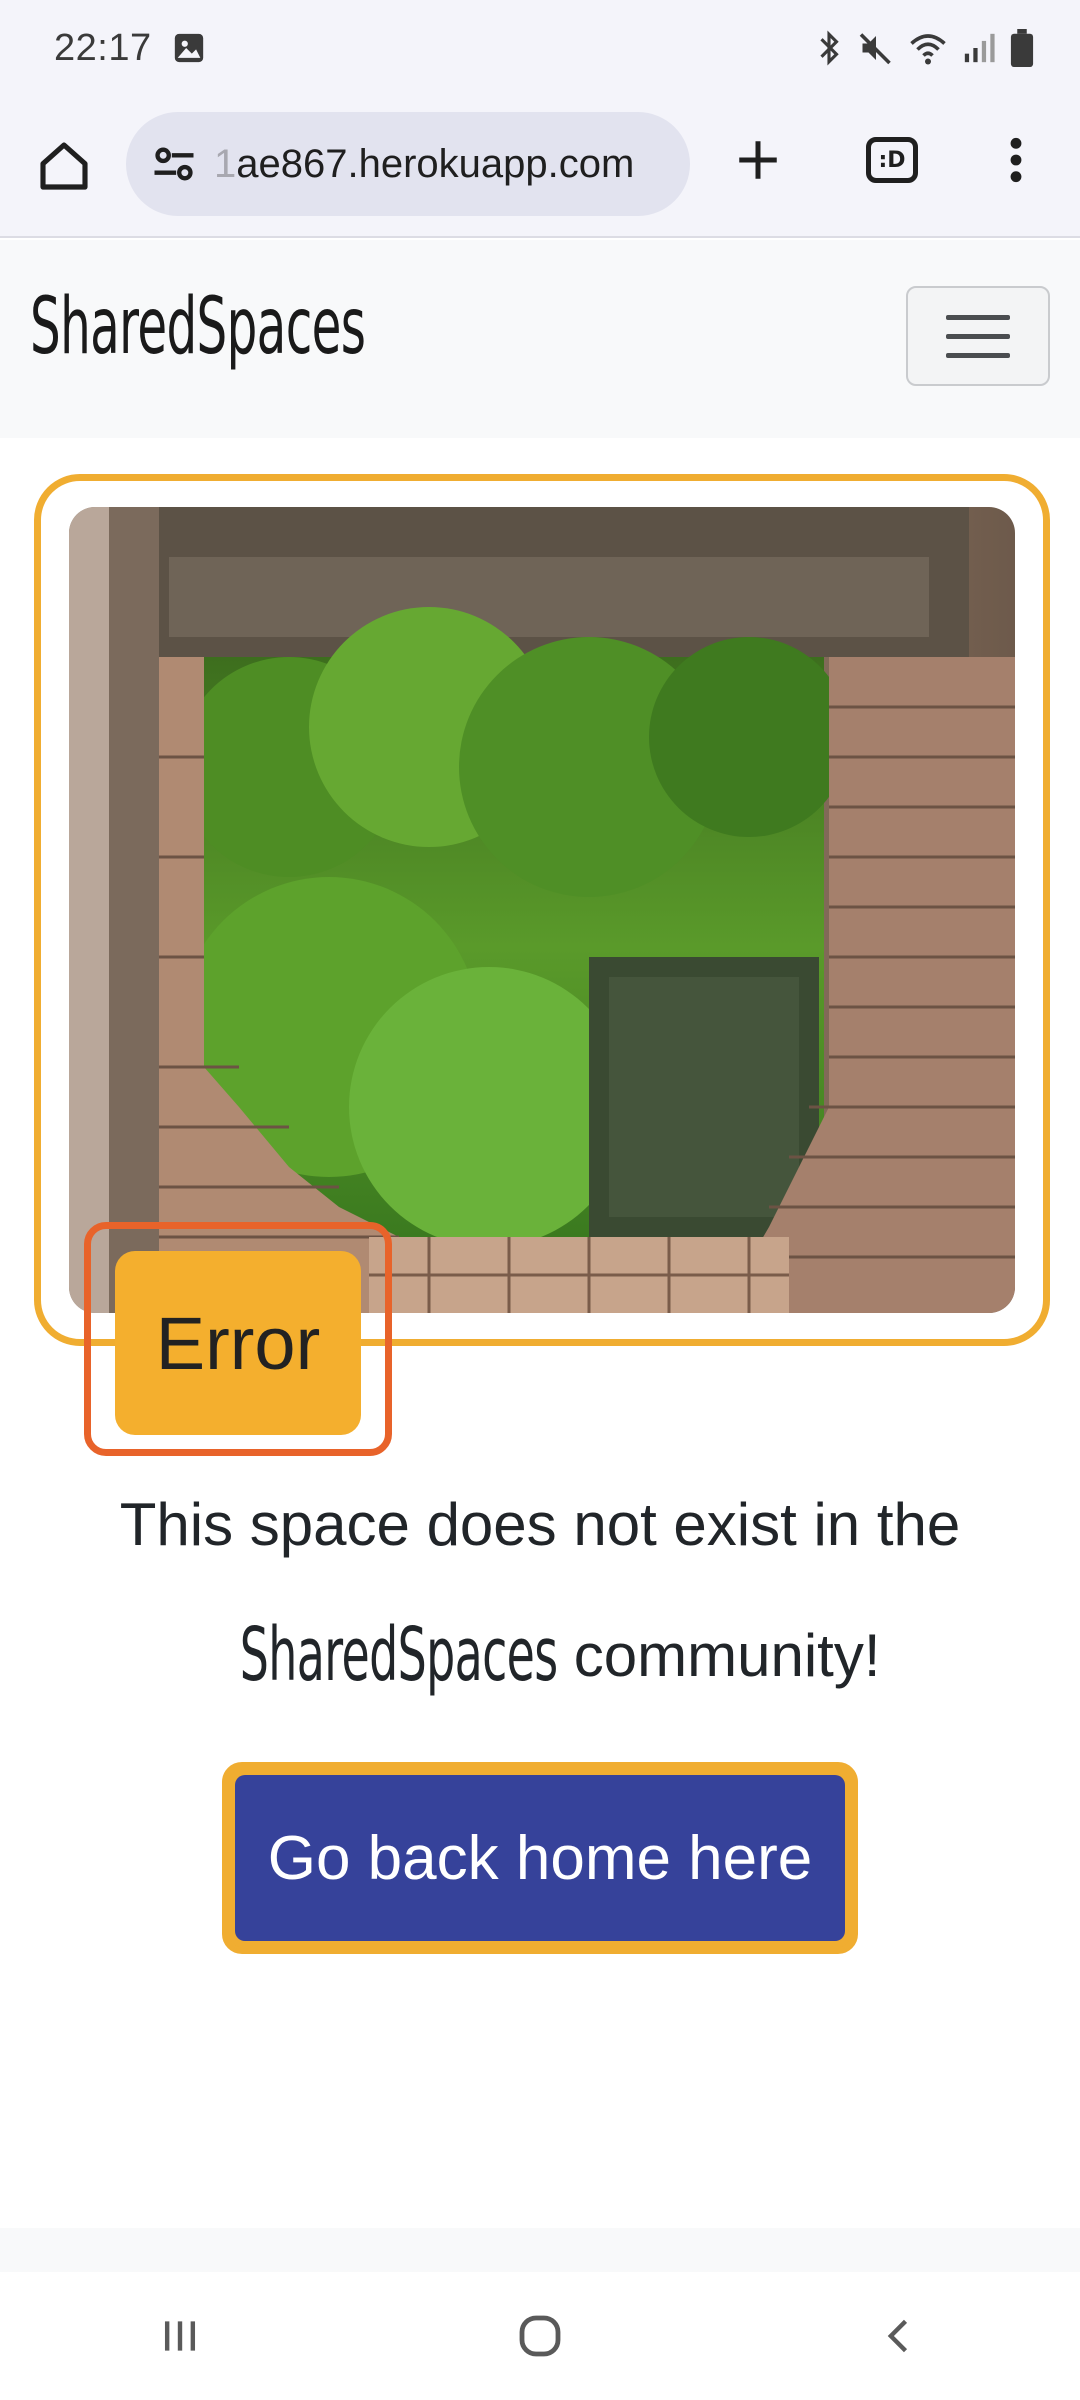 Image resolution: width=1080 pixels, height=2400 pixels. What do you see at coordinates (875, 49) in the screenshot?
I see `mute-icon` at bounding box center [875, 49].